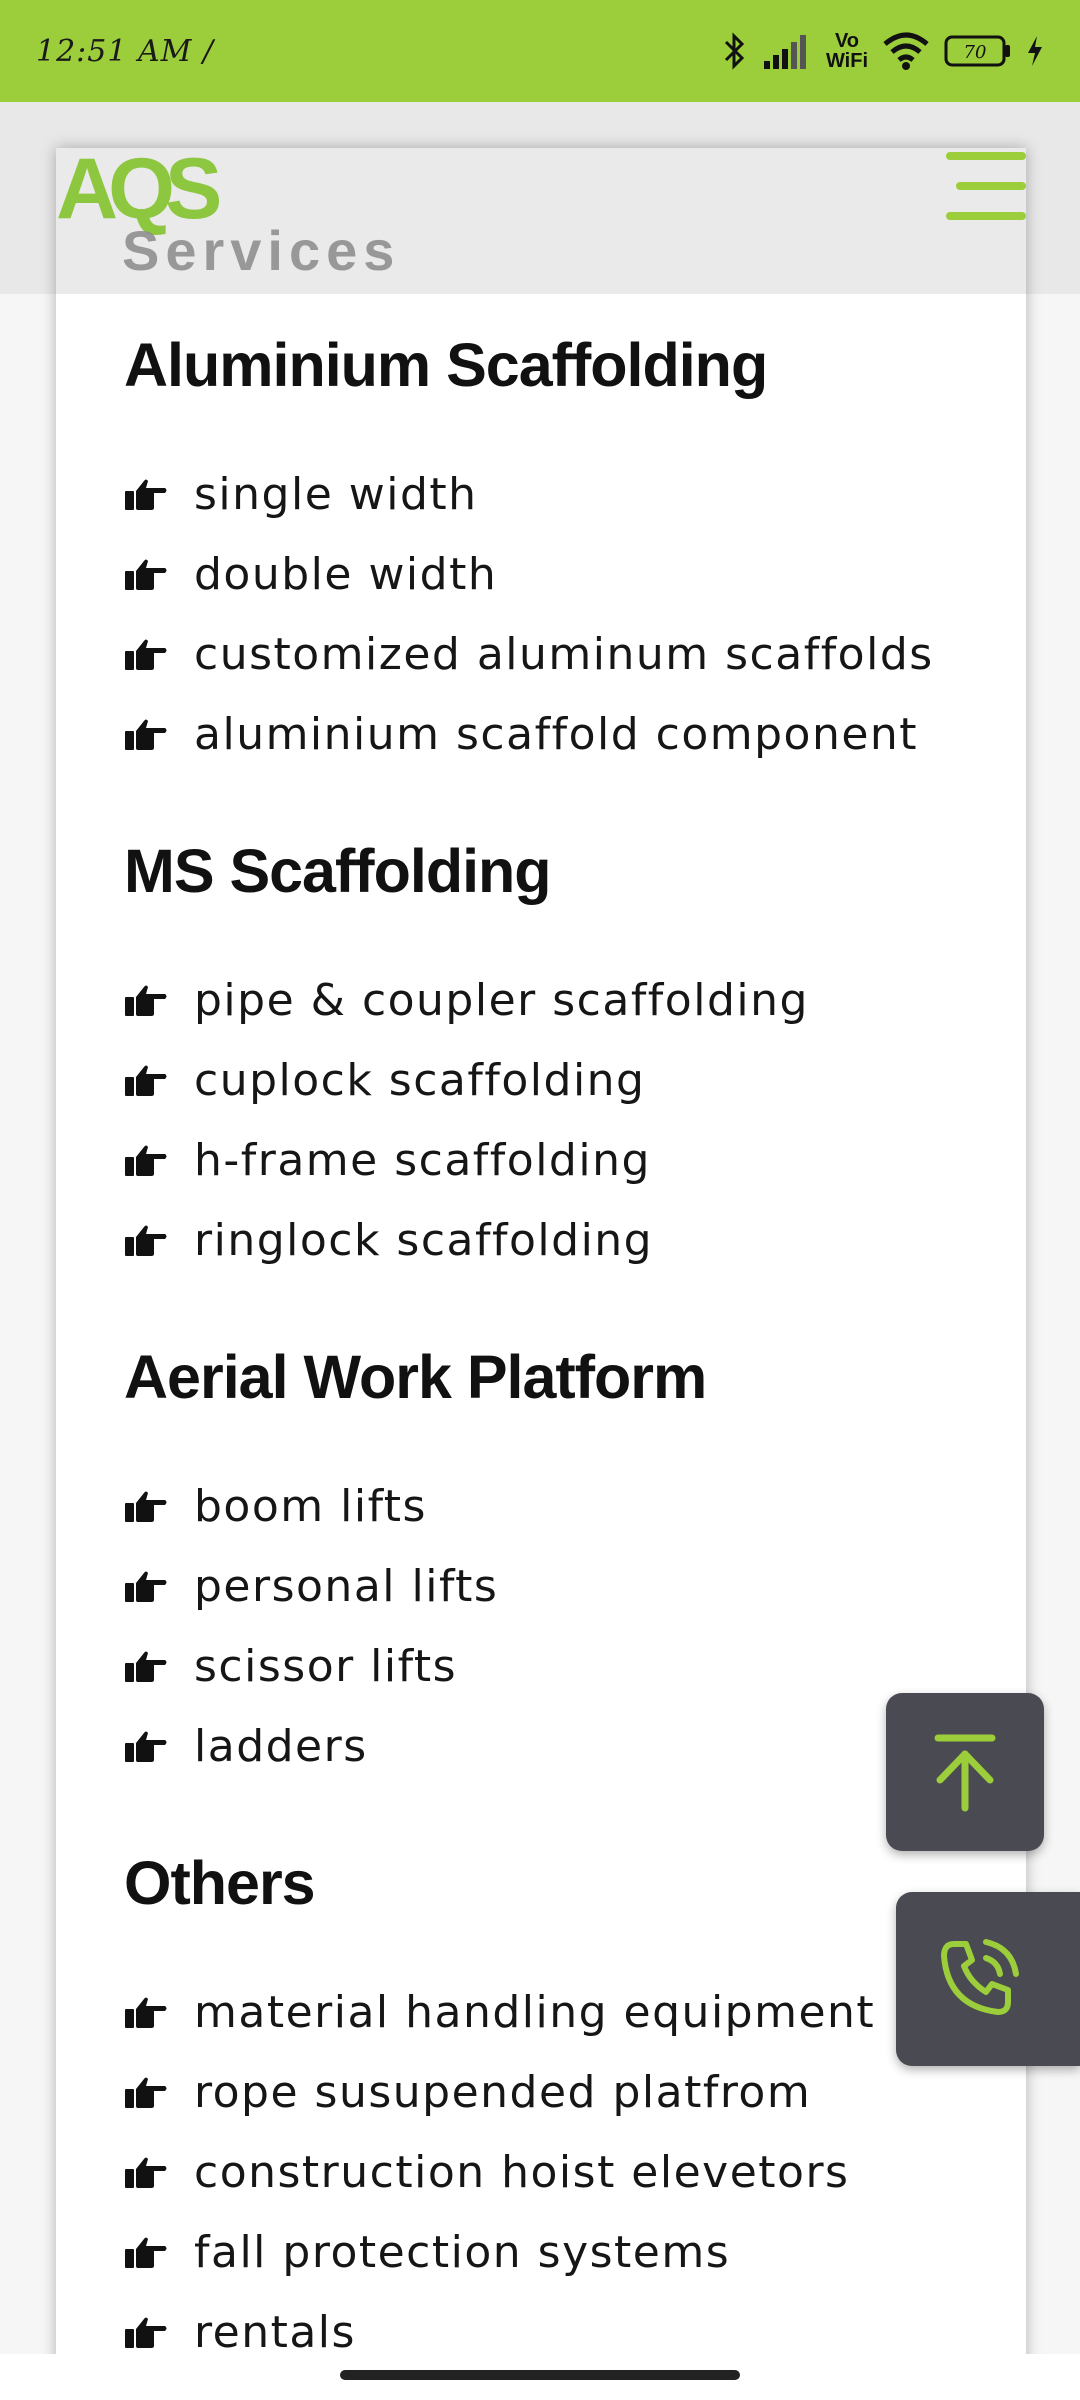 The image size is (1080, 2400). I want to click on list-item: customized aluminum scaffolds, so click(554, 654).